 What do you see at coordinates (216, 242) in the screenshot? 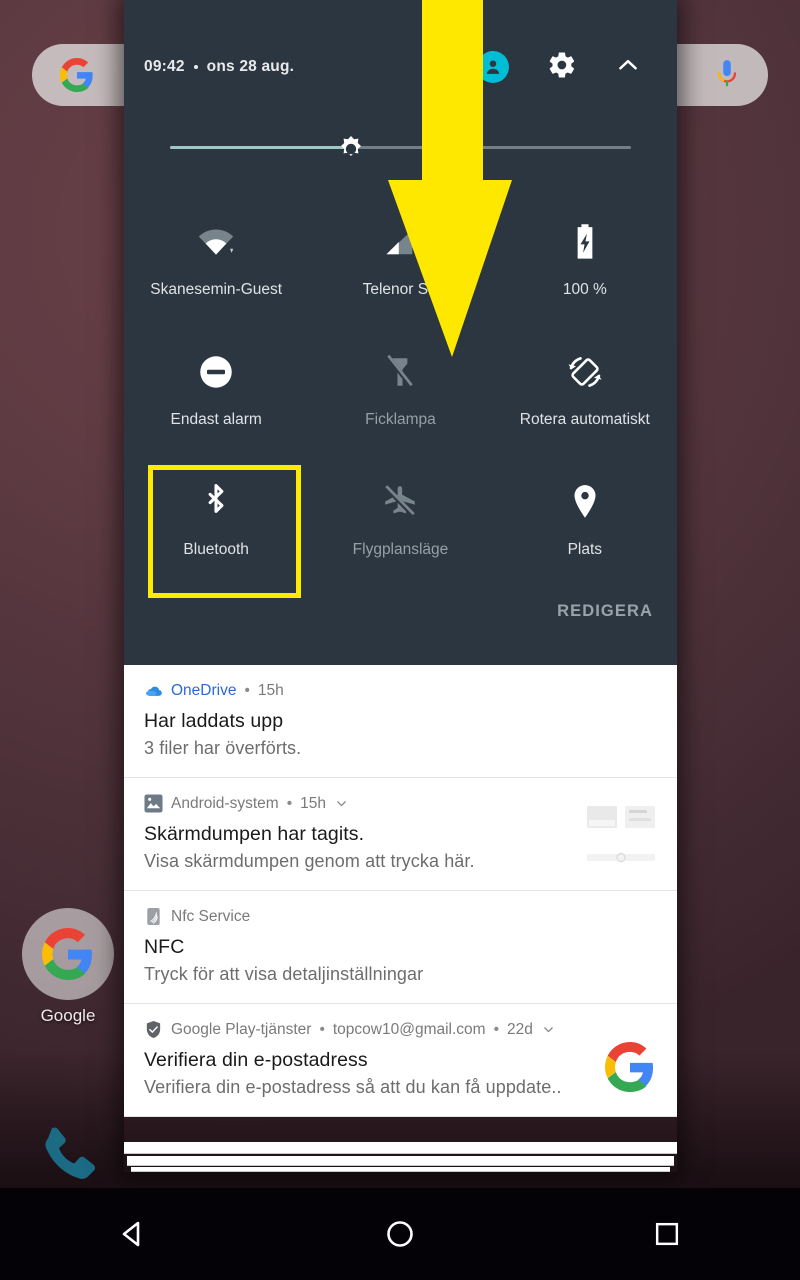
I see `wifi-icon` at bounding box center [216, 242].